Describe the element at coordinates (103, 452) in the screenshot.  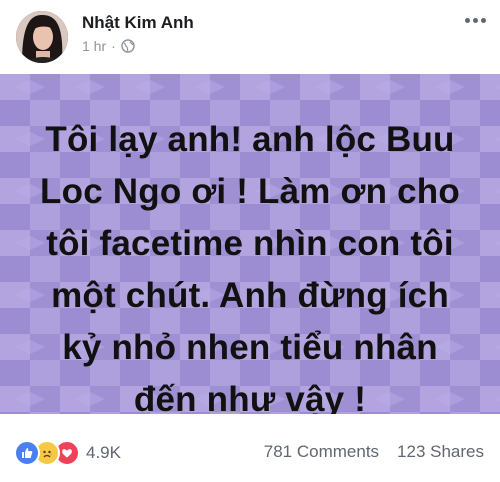
I see `reaction-count: 4.9K` at that location.